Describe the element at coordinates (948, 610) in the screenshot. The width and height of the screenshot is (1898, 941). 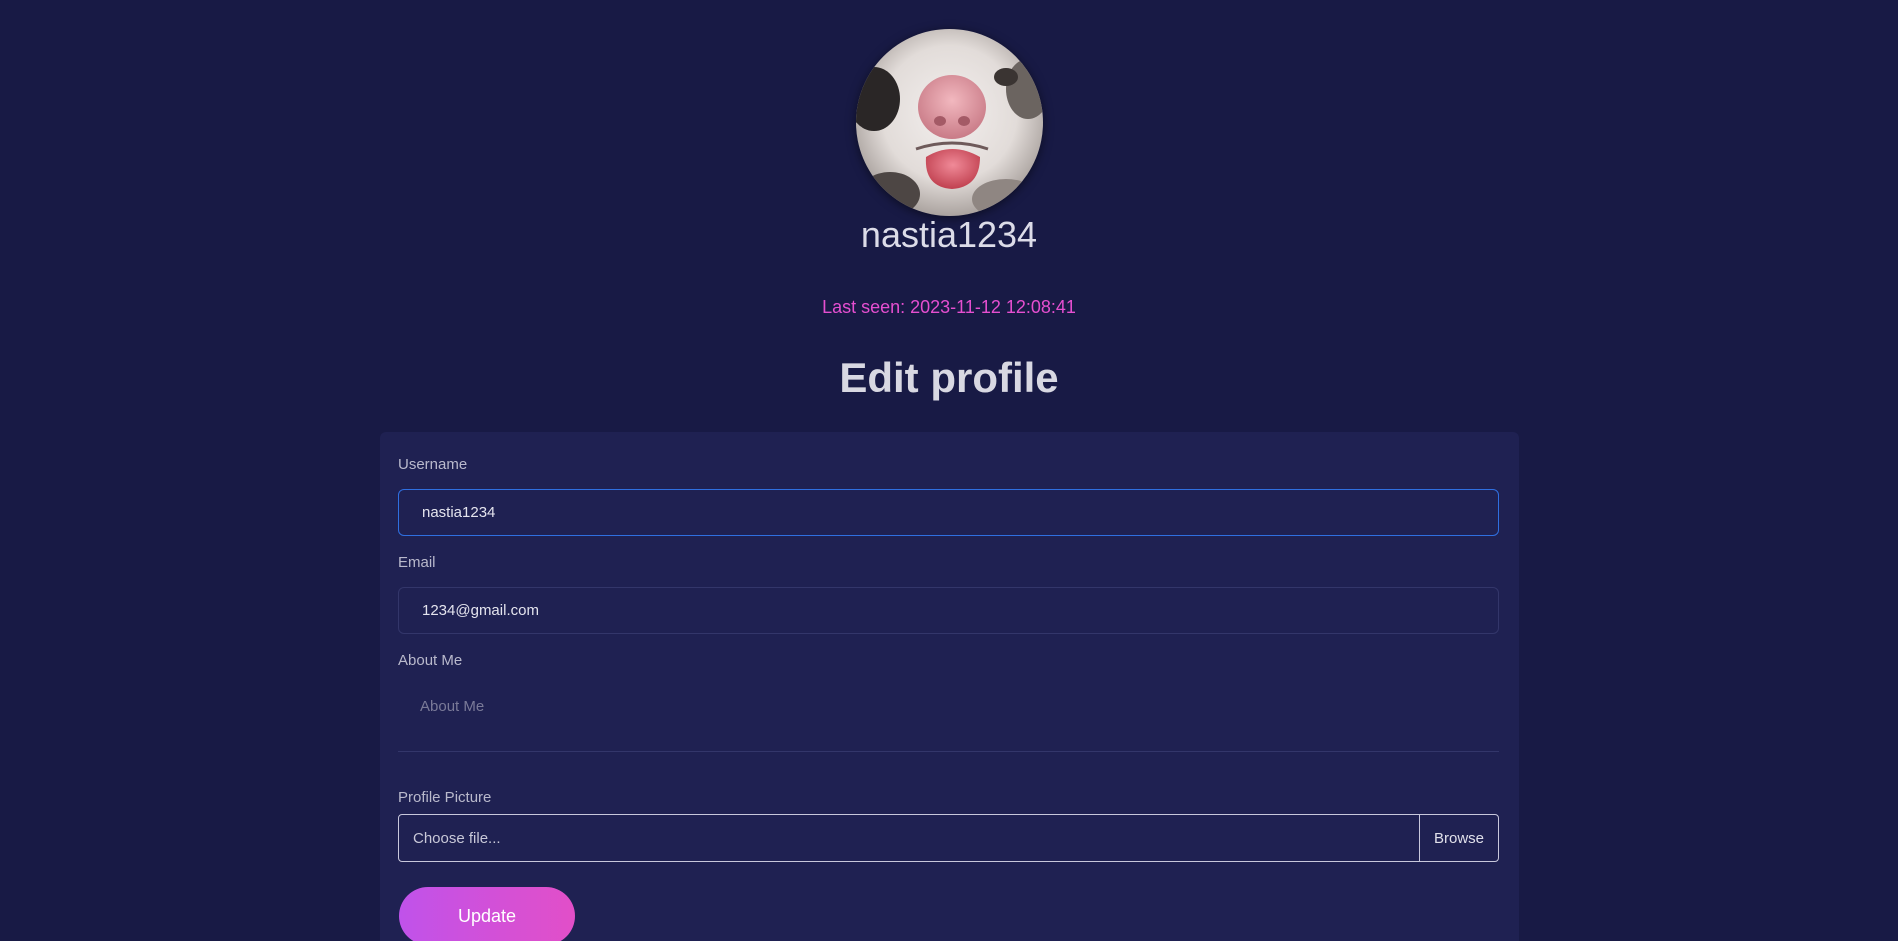
I see `email-input` at that location.